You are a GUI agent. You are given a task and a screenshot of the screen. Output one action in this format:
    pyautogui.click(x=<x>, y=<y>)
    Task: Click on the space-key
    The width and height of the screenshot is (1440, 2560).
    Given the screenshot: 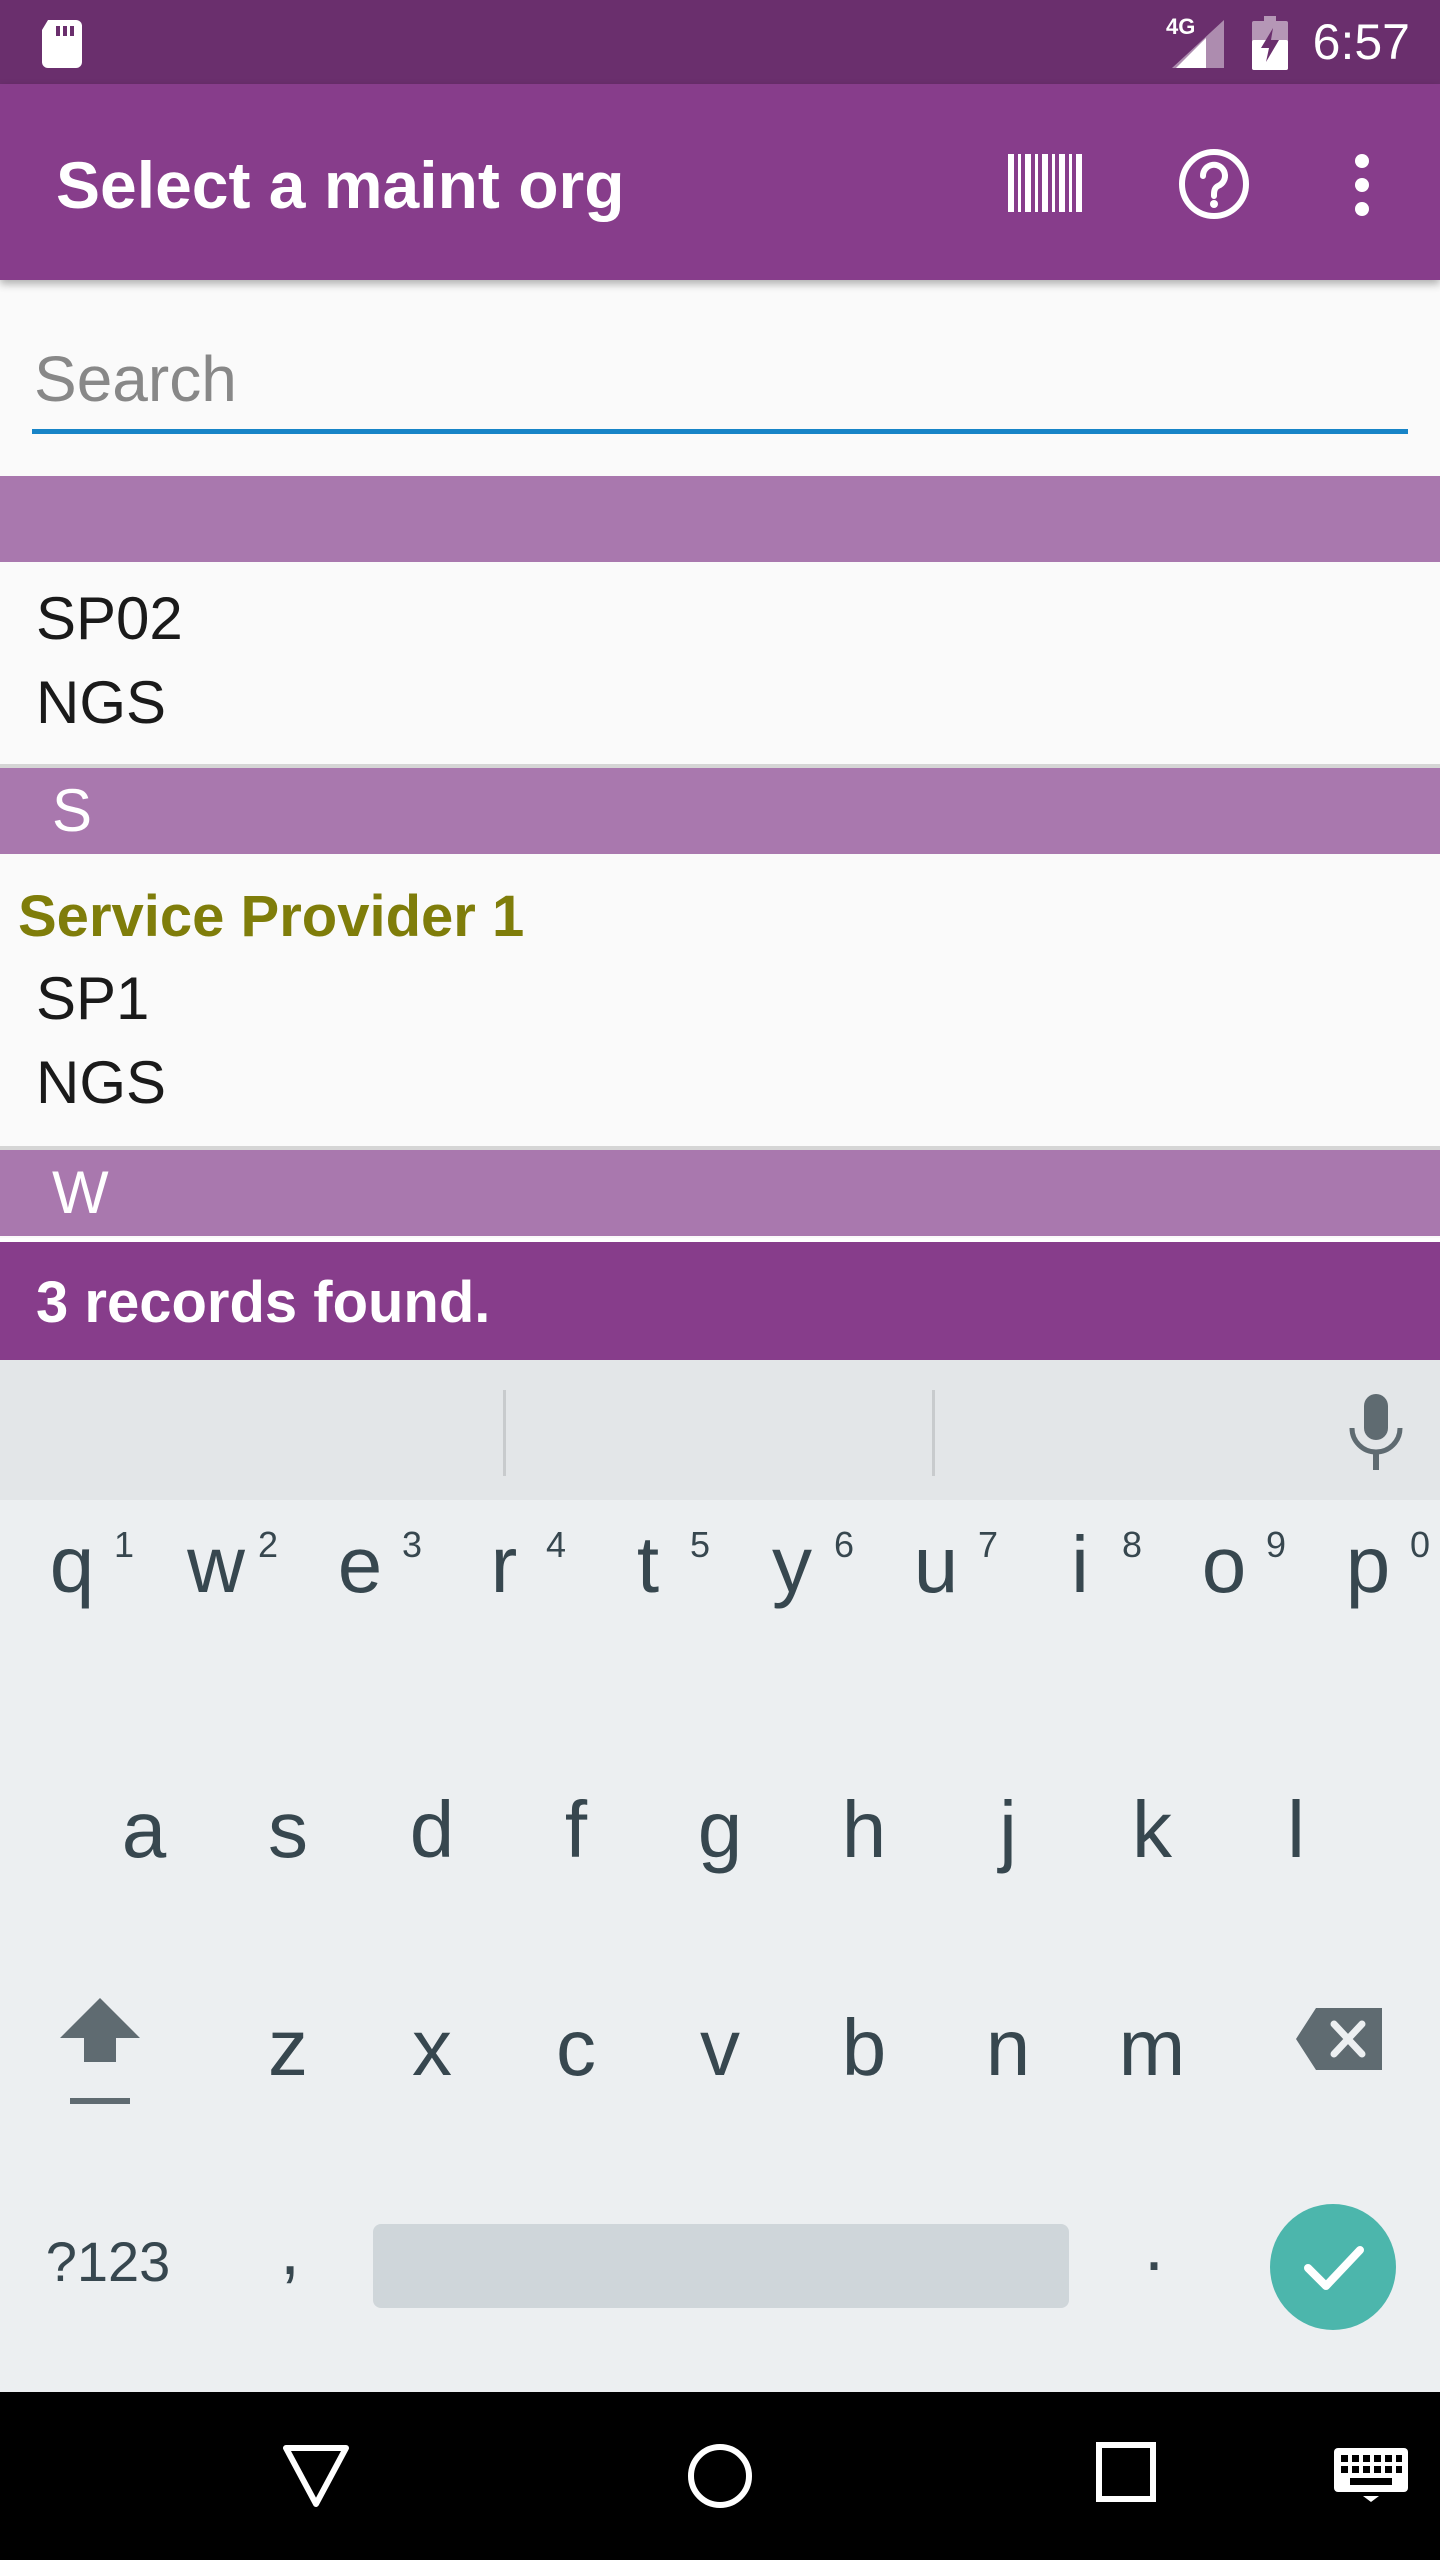 What is the action you would take?
    pyautogui.click(x=721, y=2266)
    